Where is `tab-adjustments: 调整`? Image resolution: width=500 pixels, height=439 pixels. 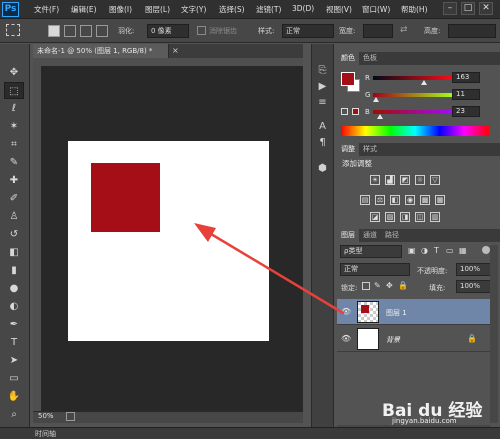 tab-adjustments: 调整 is located at coordinates (348, 149).